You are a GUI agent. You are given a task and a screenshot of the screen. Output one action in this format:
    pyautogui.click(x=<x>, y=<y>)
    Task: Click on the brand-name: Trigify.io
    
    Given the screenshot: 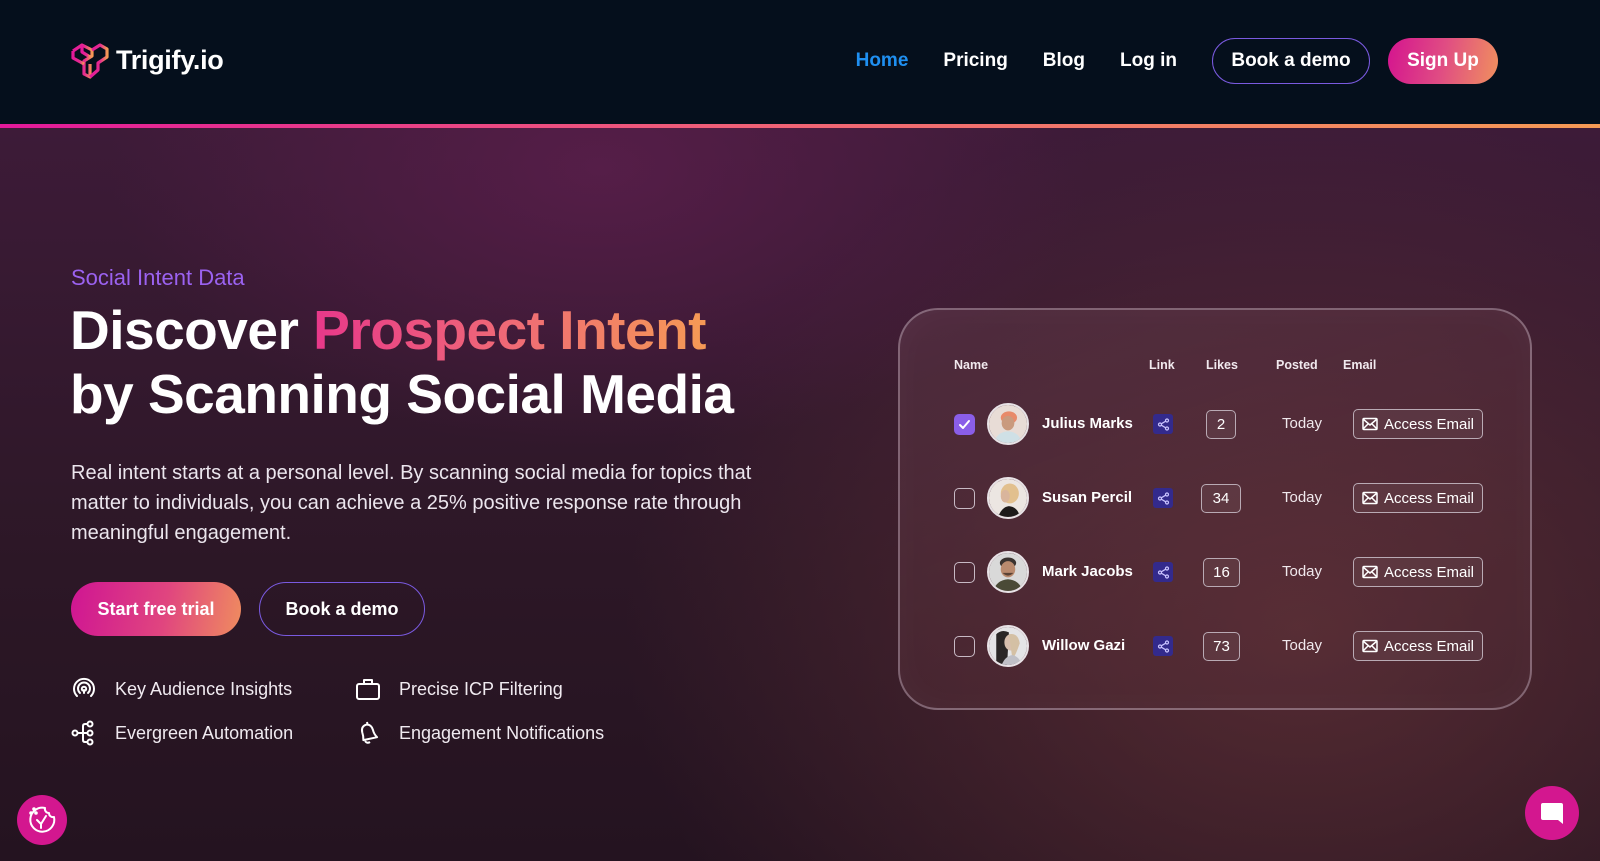 What is the action you would take?
    pyautogui.click(x=170, y=59)
    